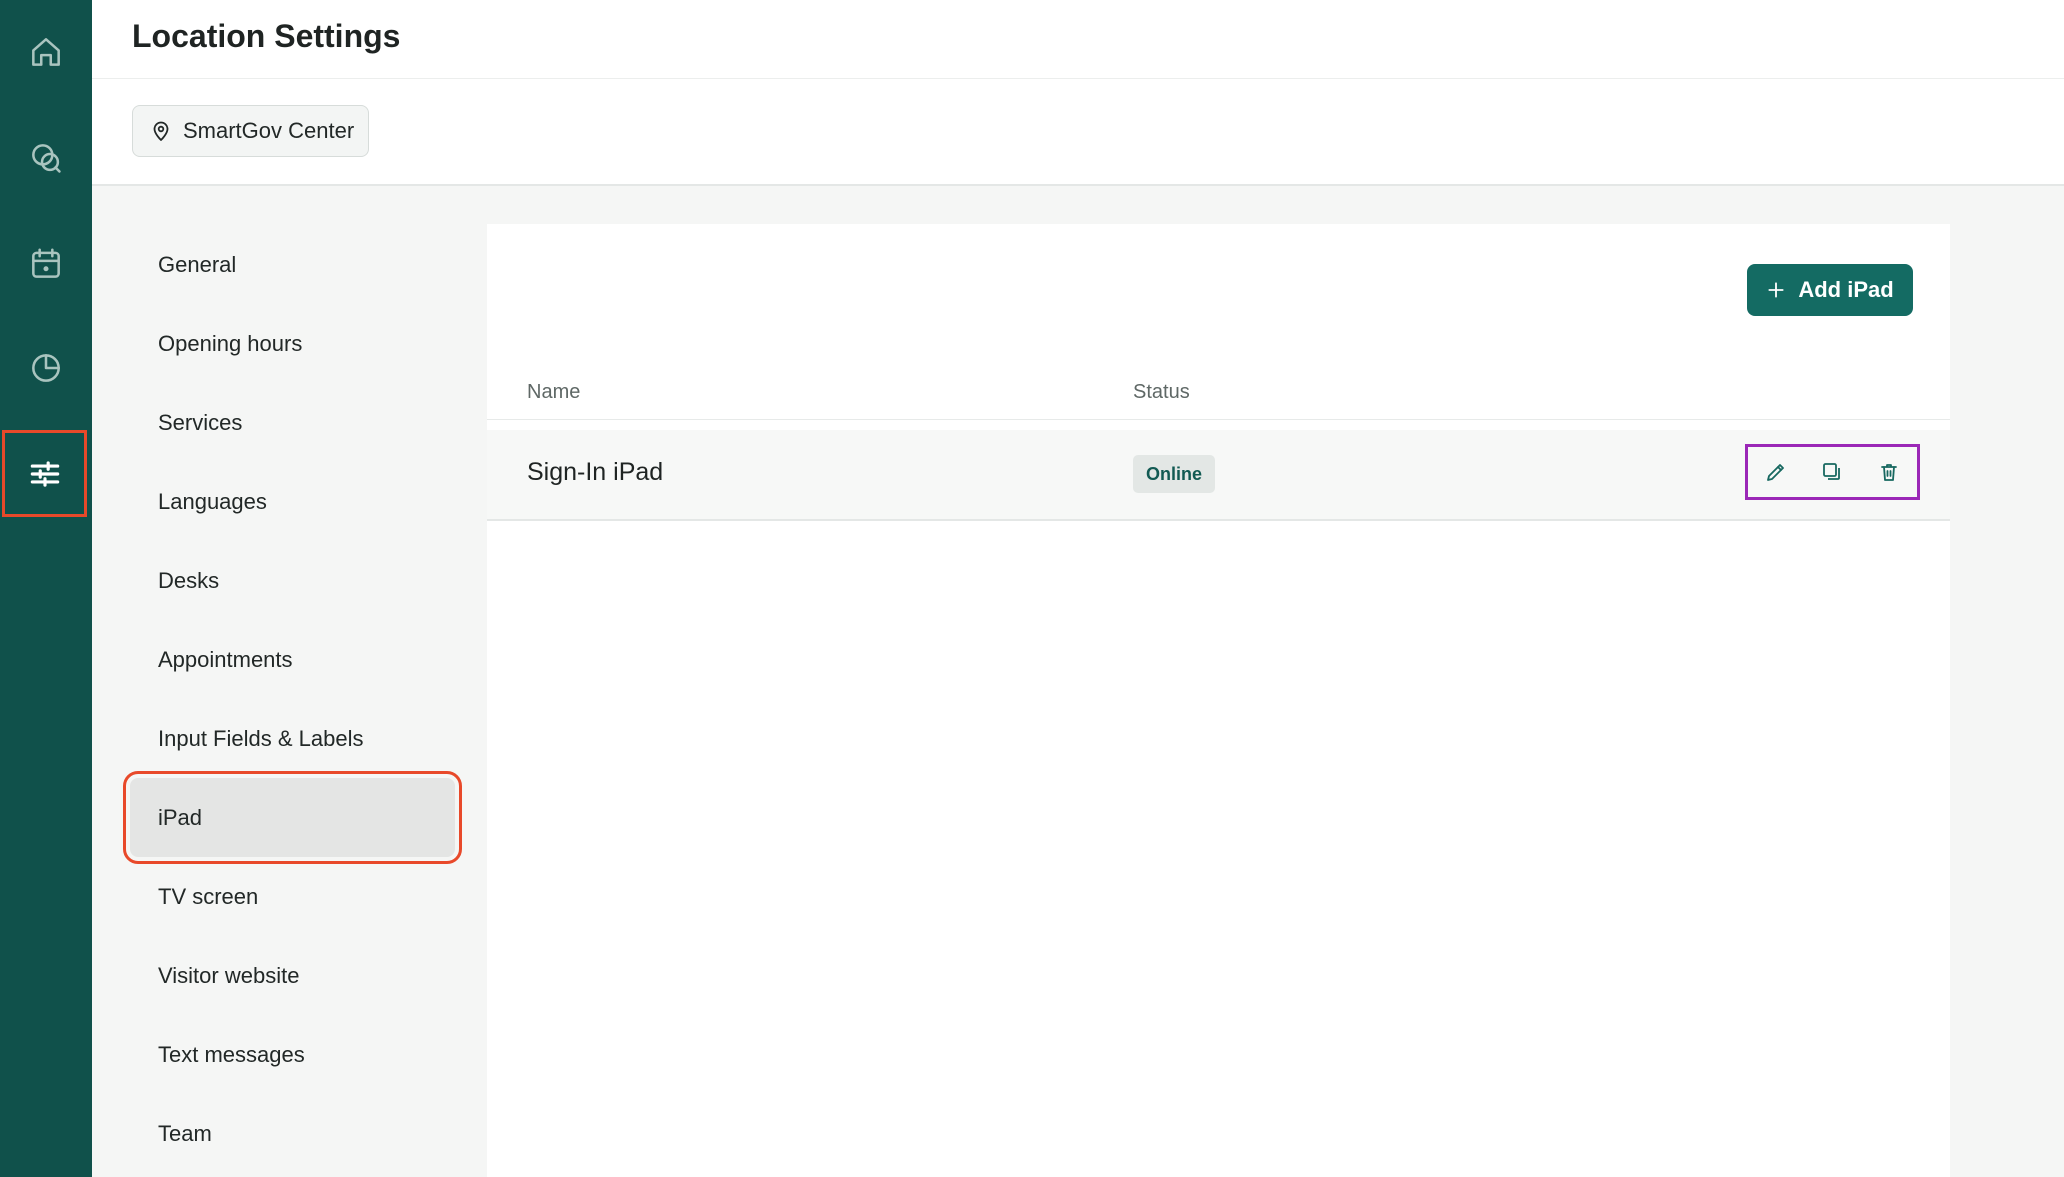 Image resolution: width=2064 pixels, height=1177 pixels. I want to click on location-label: SmartGov Center, so click(269, 130).